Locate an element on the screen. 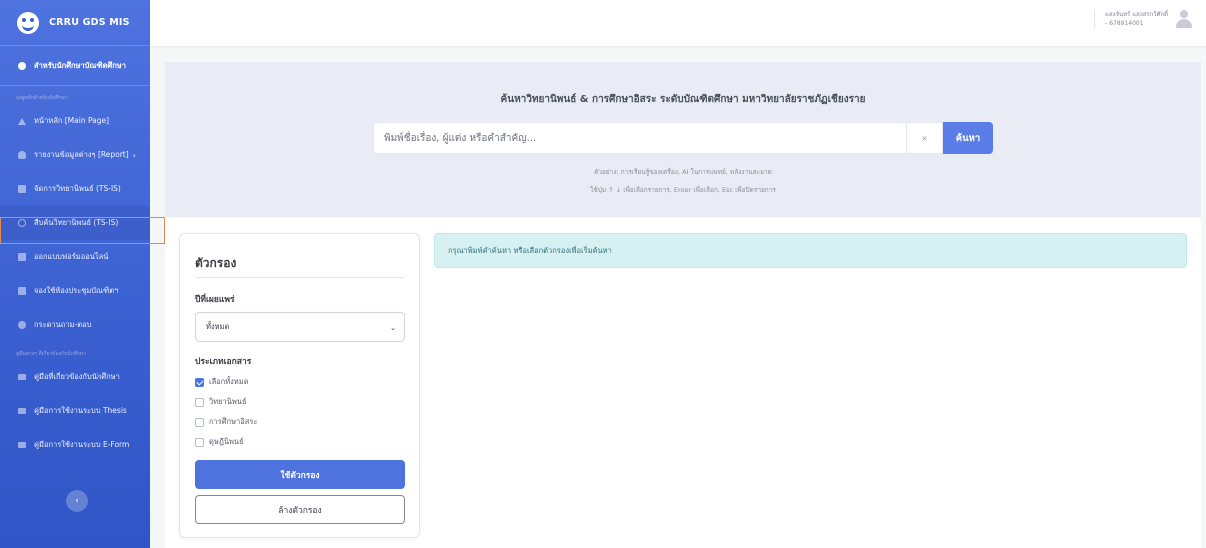 This screenshot has width=1206, height=548. sidebar-item-label: หน้าหลัก [Main Page] is located at coordinates (72, 120).